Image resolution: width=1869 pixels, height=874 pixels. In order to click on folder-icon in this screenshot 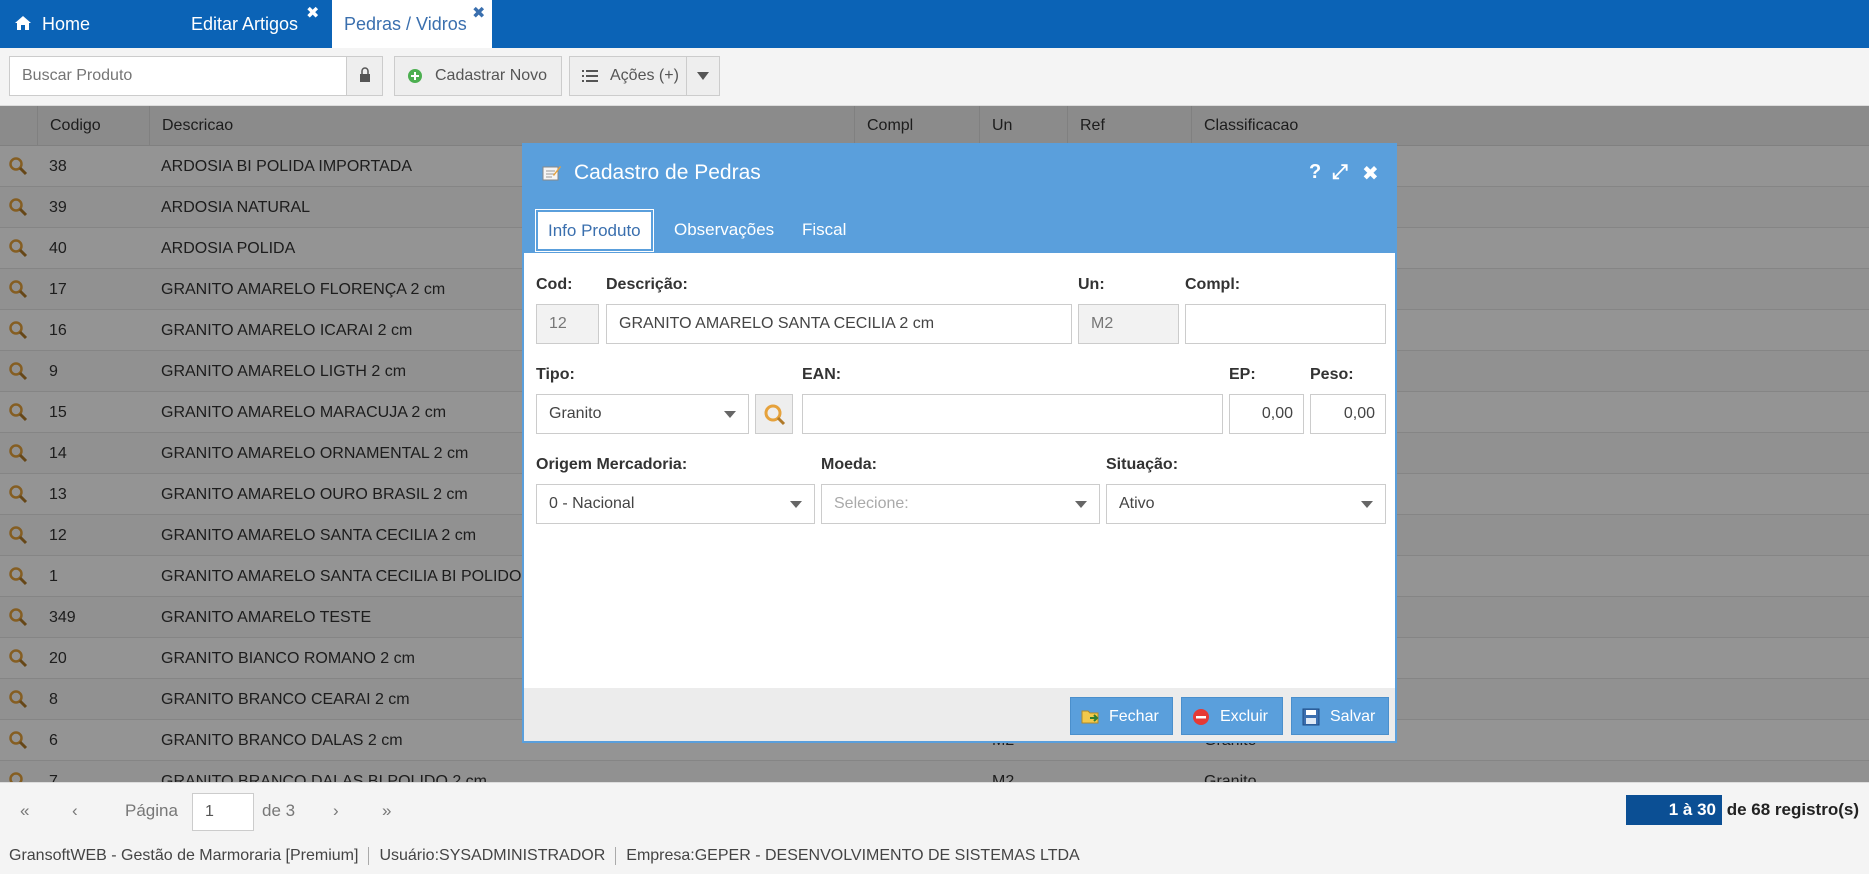, I will do `click(1090, 717)`.